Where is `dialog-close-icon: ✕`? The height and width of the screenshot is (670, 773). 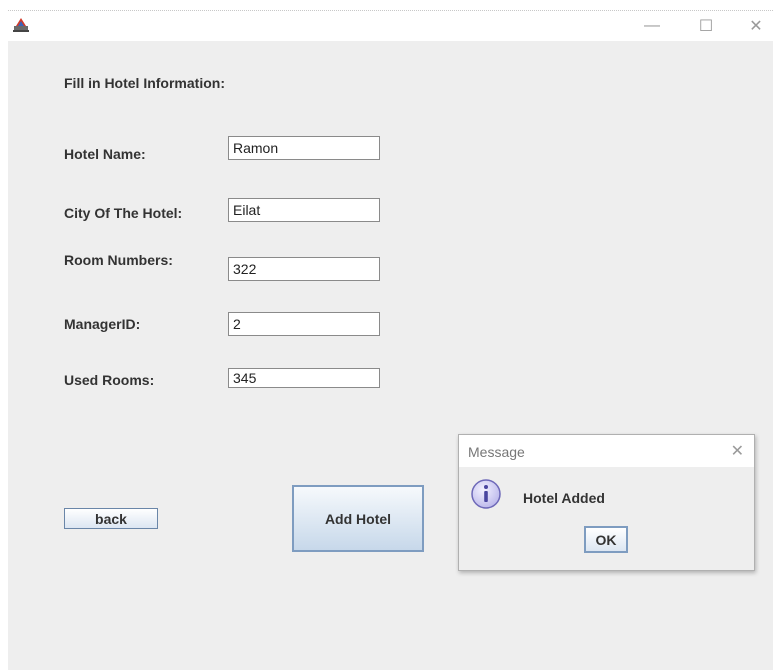 dialog-close-icon: ✕ is located at coordinates (737, 451).